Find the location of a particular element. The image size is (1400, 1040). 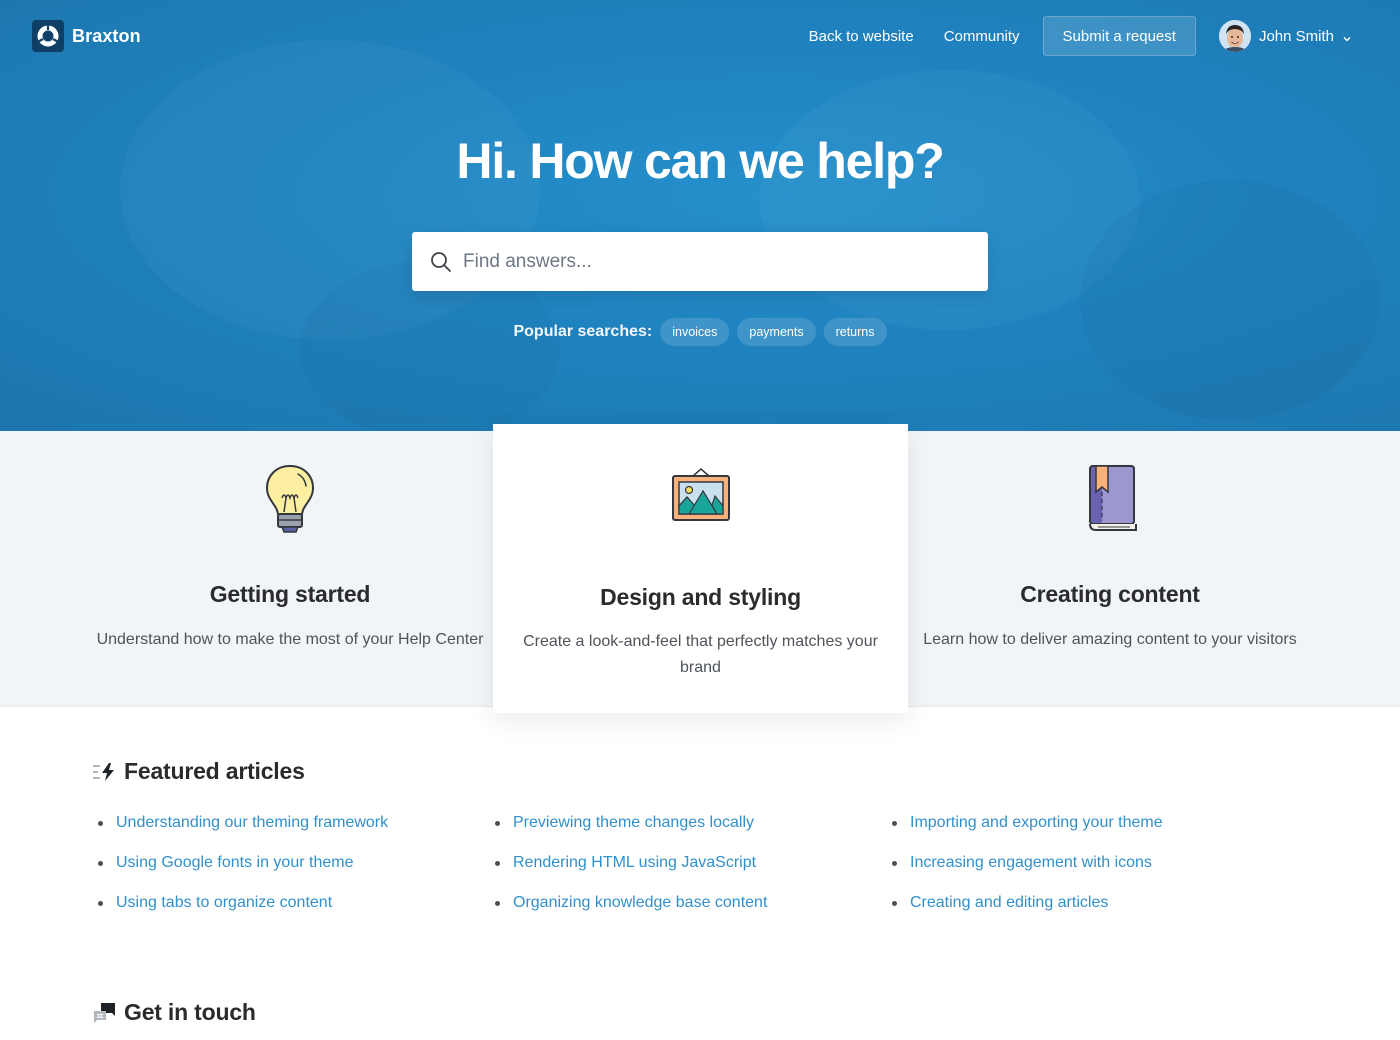

brand-name: Braxton is located at coordinates (106, 35).